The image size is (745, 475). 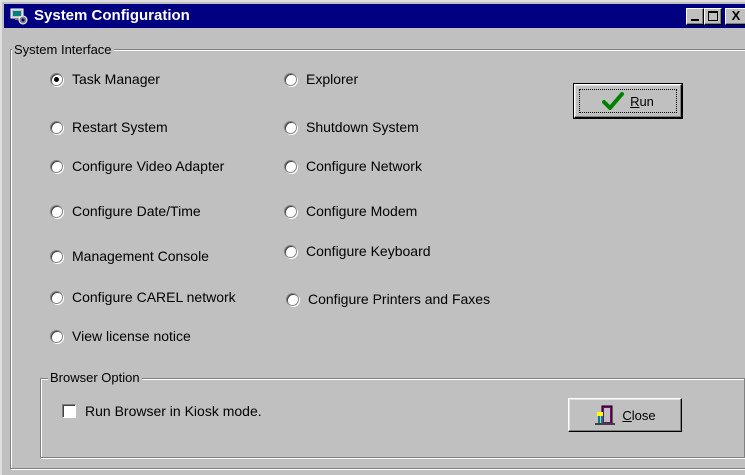 I want to click on radio-view-license-notice: View license notice, so click(x=120, y=336).